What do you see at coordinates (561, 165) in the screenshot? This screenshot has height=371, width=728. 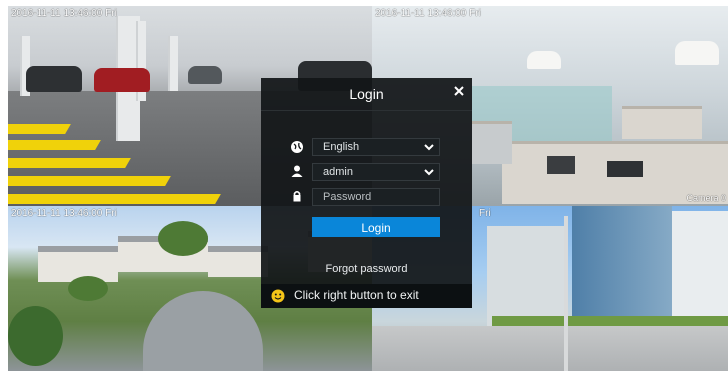 I see `printer` at bounding box center [561, 165].